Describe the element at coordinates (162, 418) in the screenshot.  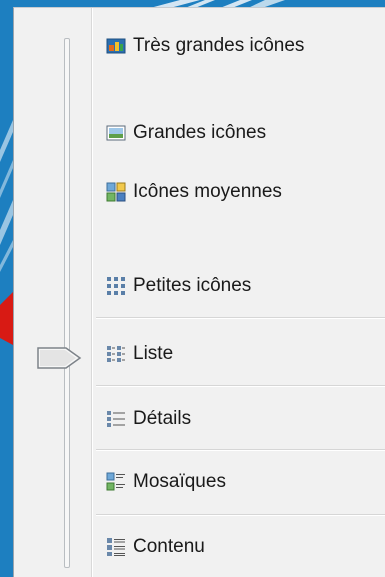
I see `menu-item-label: Détails` at that location.